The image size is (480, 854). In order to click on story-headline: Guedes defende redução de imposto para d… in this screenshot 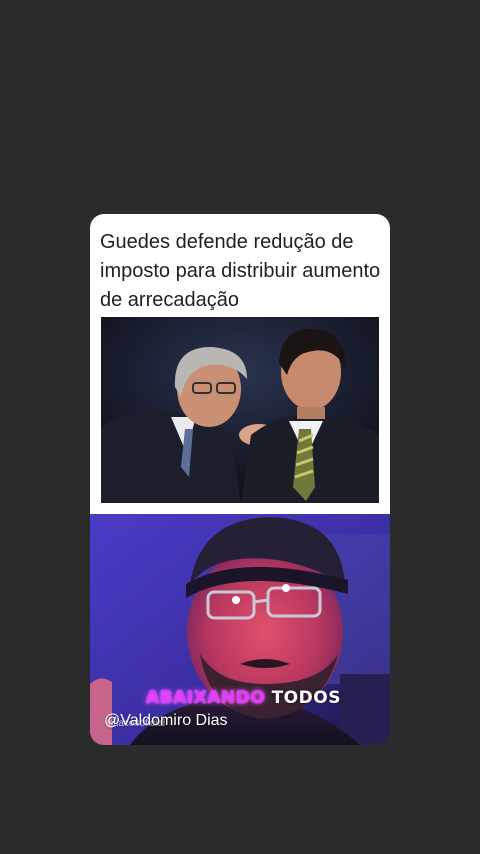, I will do `click(240, 271)`.